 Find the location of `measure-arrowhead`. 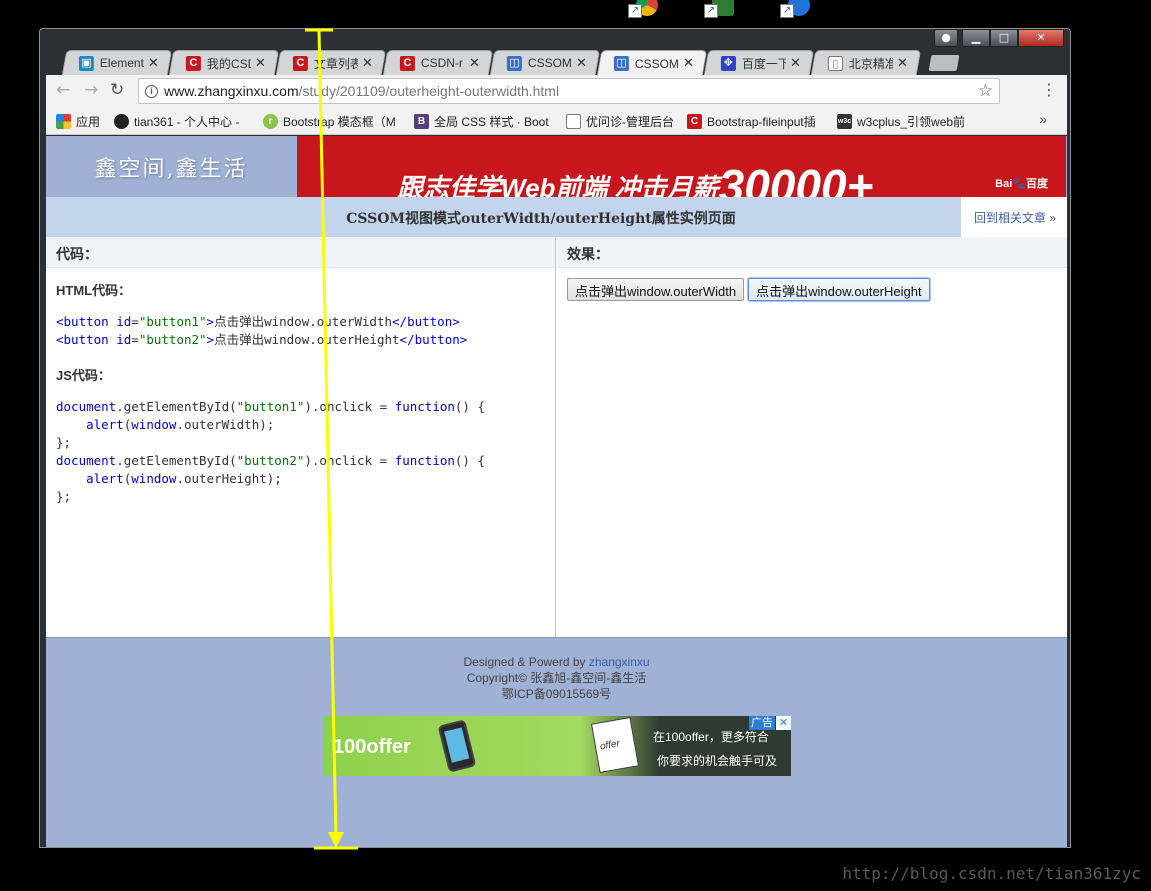

measure-arrowhead is located at coordinates (336, 840).